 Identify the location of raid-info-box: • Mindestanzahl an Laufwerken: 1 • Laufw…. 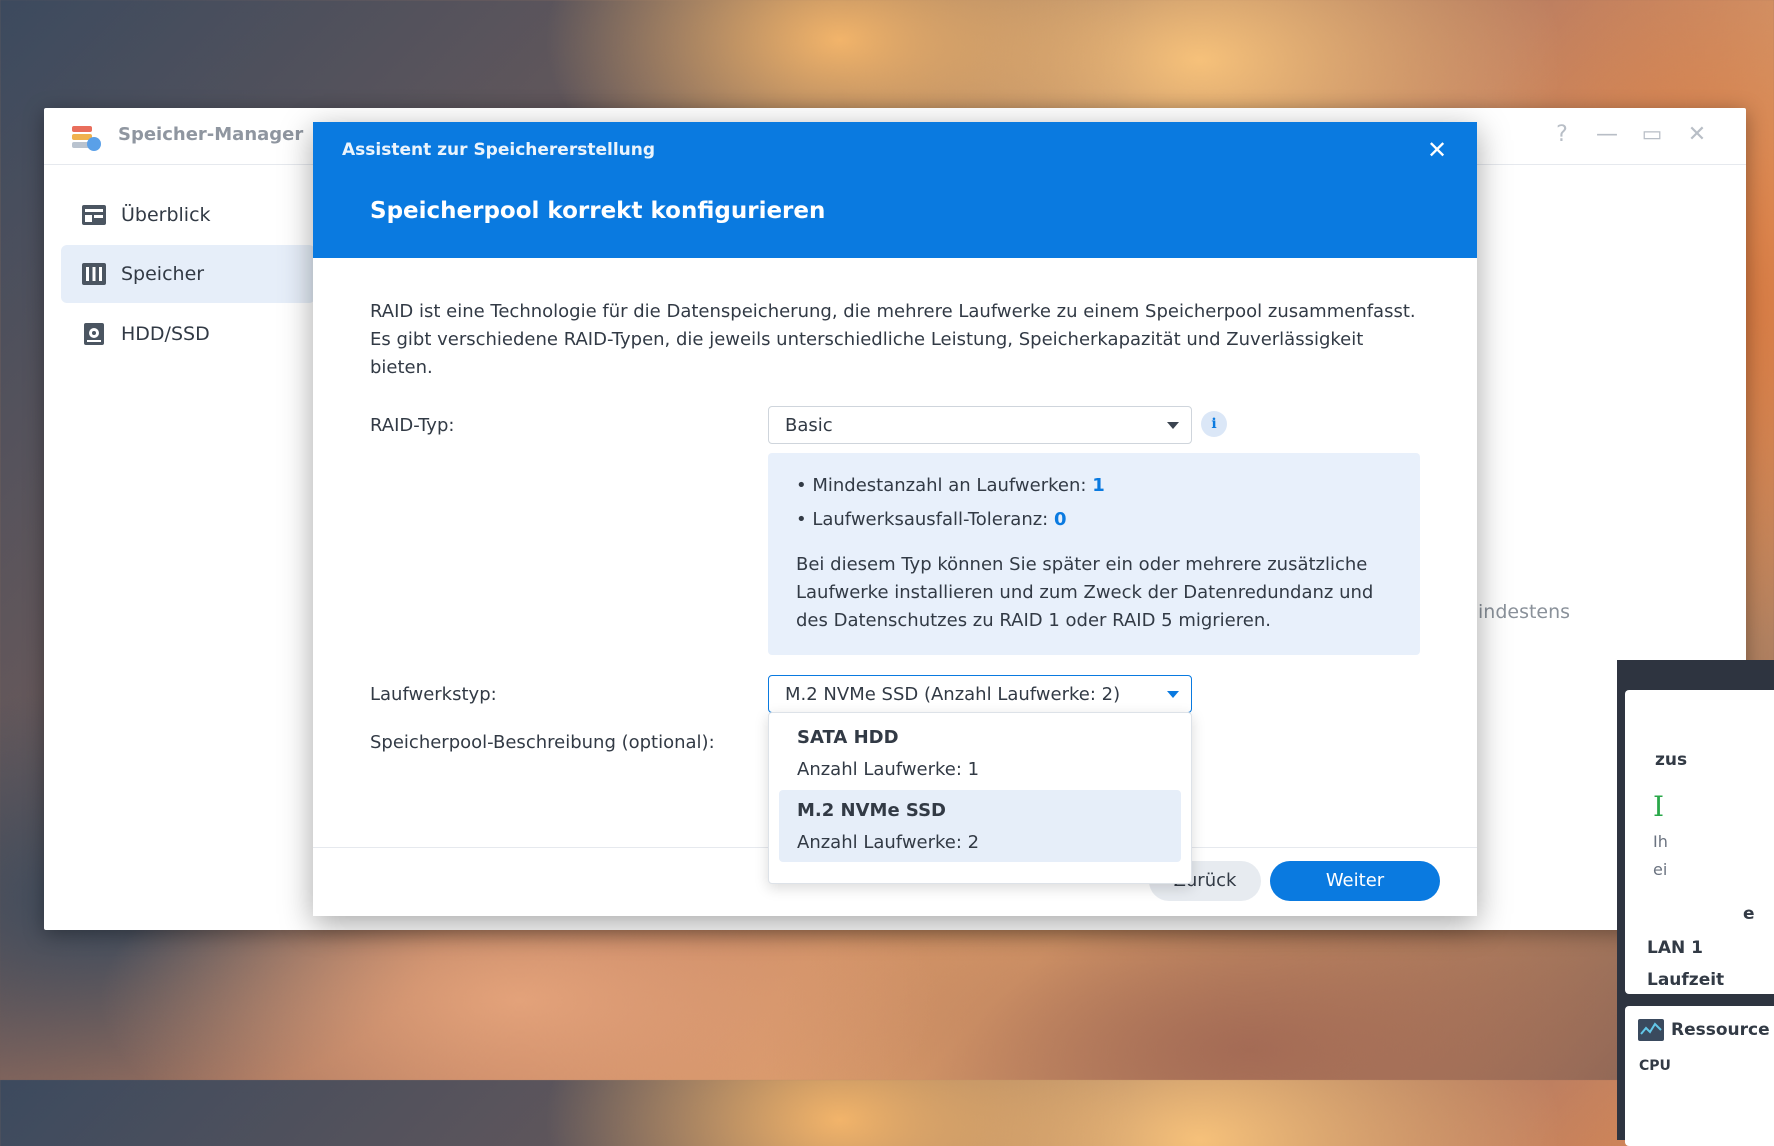
(1094, 554).